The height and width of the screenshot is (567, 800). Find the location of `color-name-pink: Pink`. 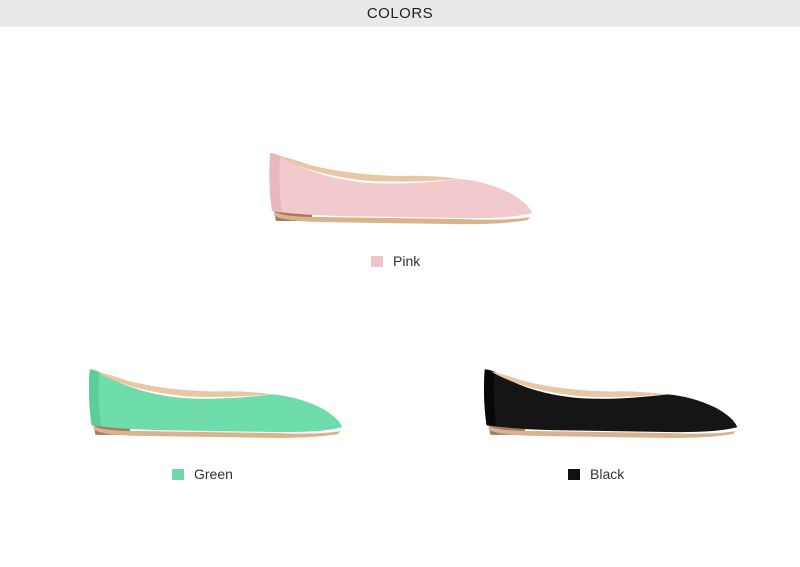

color-name-pink: Pink is located at coordinates (407, 261).